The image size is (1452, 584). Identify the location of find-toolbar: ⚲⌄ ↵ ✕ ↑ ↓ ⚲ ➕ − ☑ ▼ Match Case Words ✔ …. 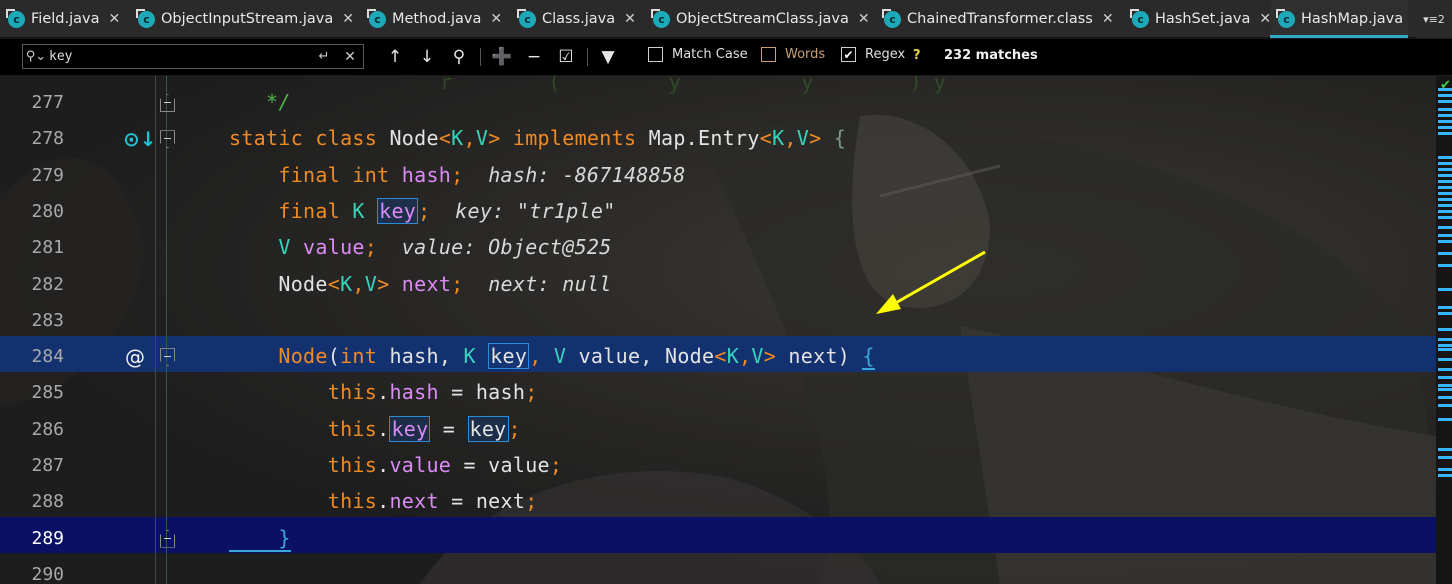
(726, 57).